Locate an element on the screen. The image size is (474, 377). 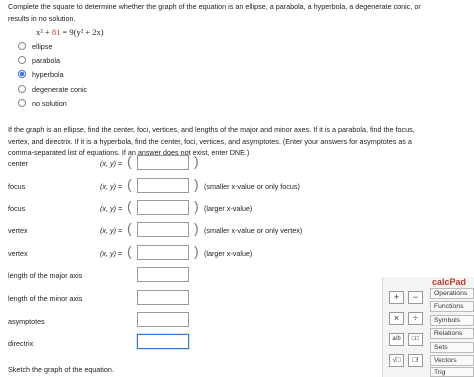
superscript-button: □□ is located at coordinates (415, 339).